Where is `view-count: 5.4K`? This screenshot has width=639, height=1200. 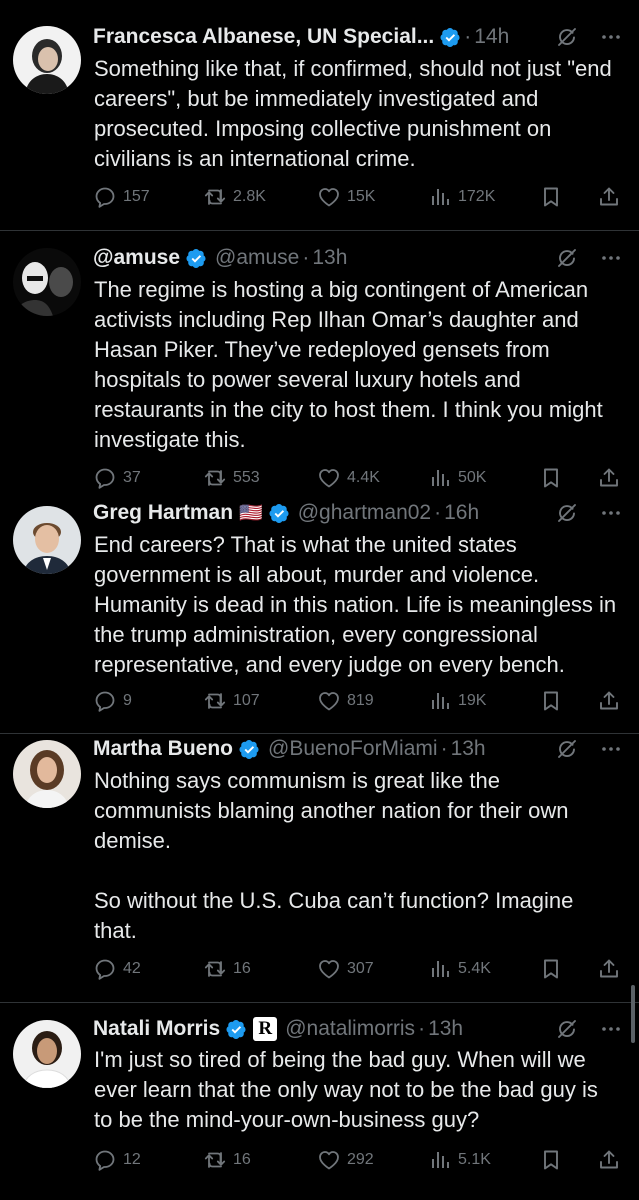
view-count: 5.4K is located at coordinates (474, 968).